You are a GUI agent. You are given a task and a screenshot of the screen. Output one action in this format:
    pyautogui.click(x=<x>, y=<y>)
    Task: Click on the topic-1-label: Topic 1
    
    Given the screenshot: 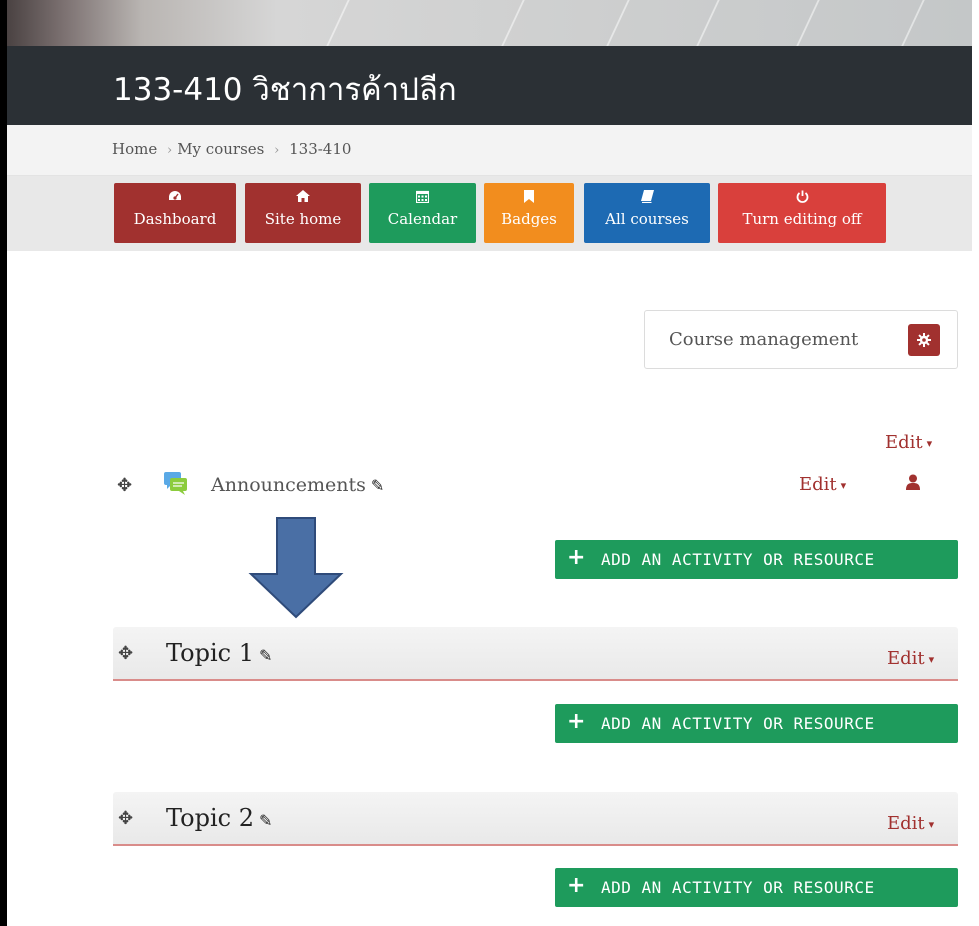 What is the action you would take?
    pyautogui.click(x=210, y=653)
    